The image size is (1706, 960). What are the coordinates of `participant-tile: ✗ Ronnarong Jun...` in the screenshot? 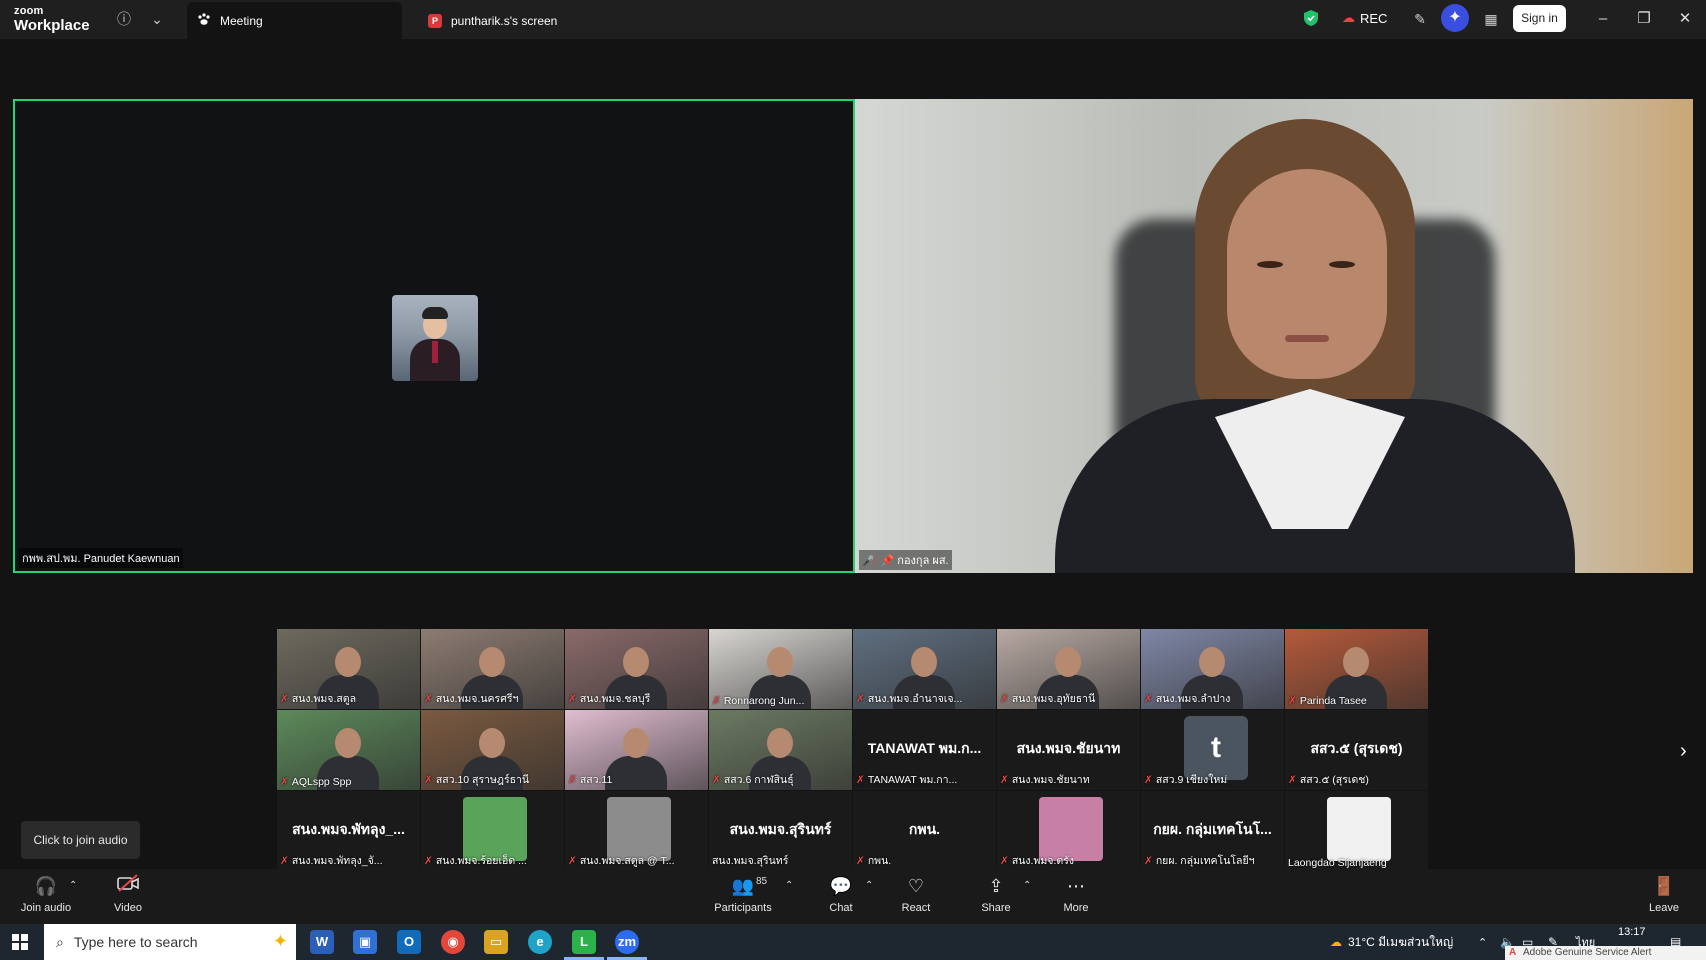 It's located at (780, 669).